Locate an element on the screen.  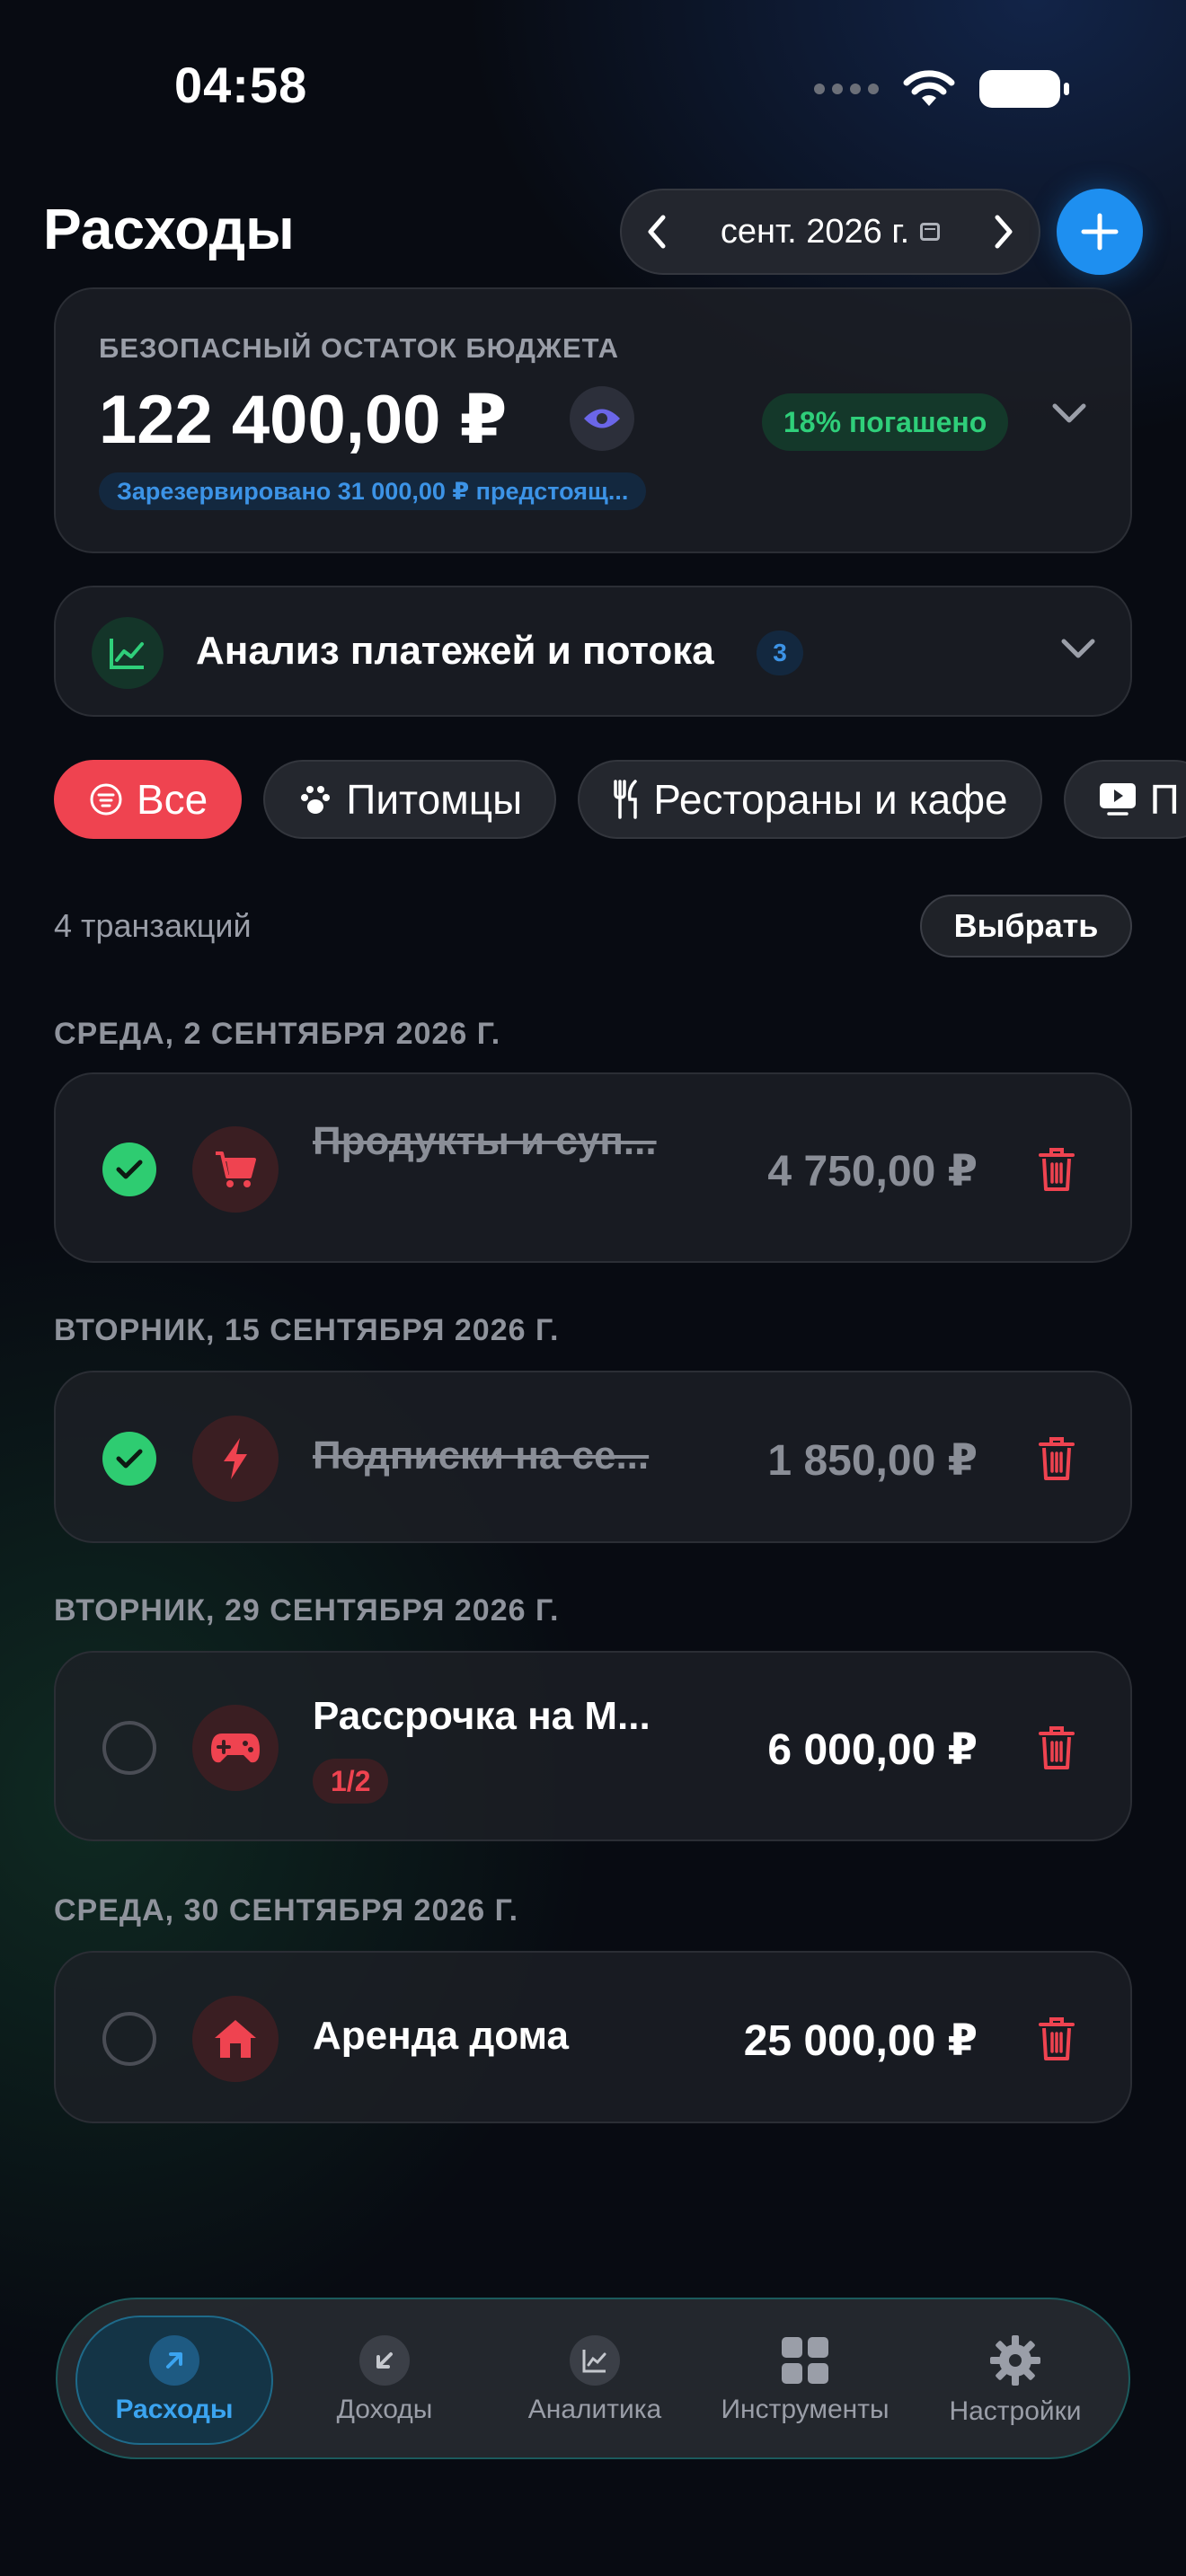
toggle-visibility-button is located at coordinates (602, 418).